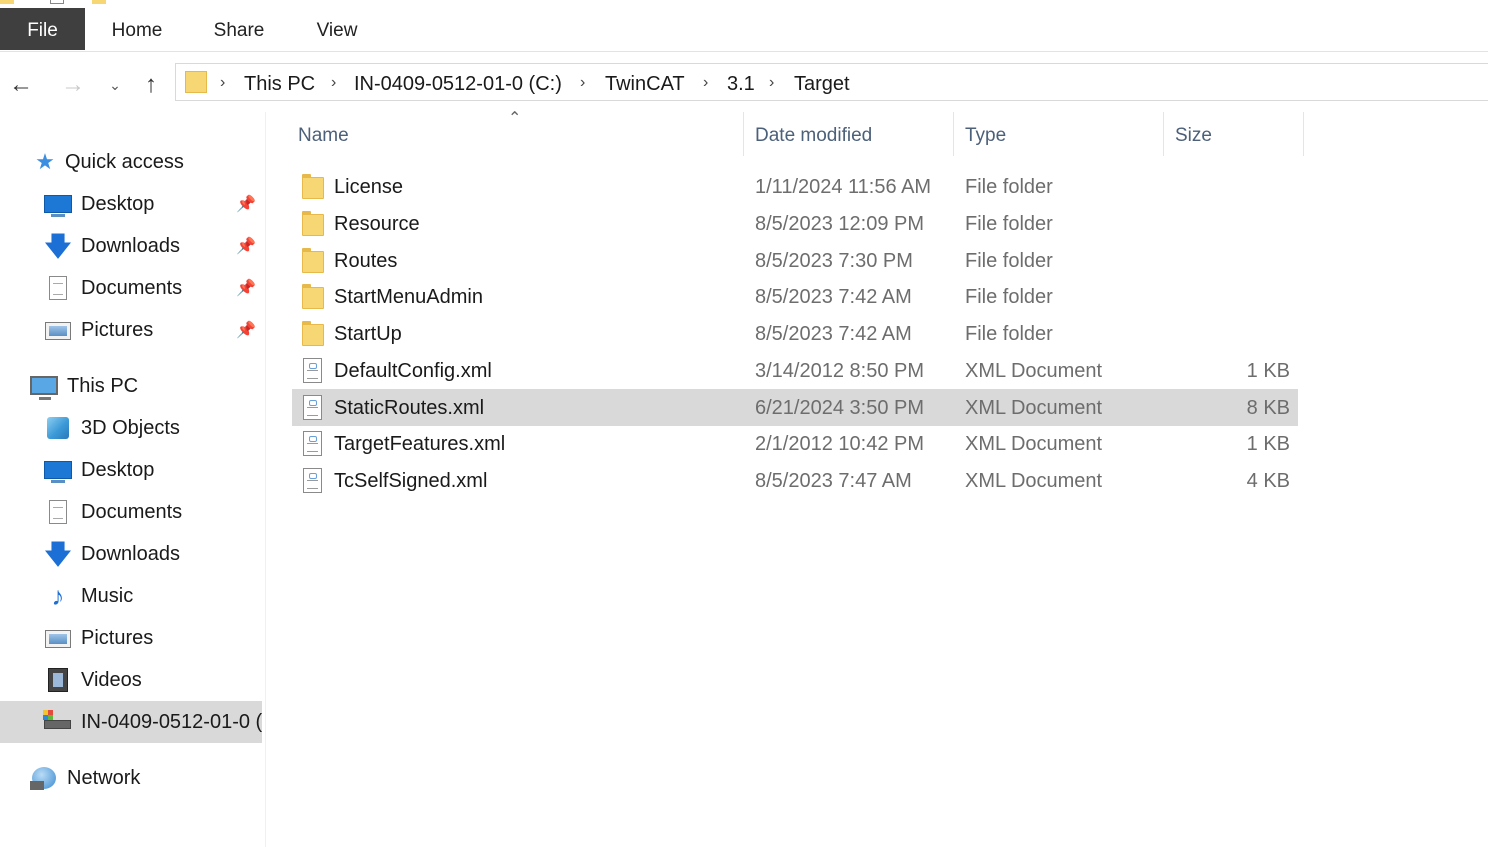  I want to click on file-size: 1 KB, so click(1268, 444).